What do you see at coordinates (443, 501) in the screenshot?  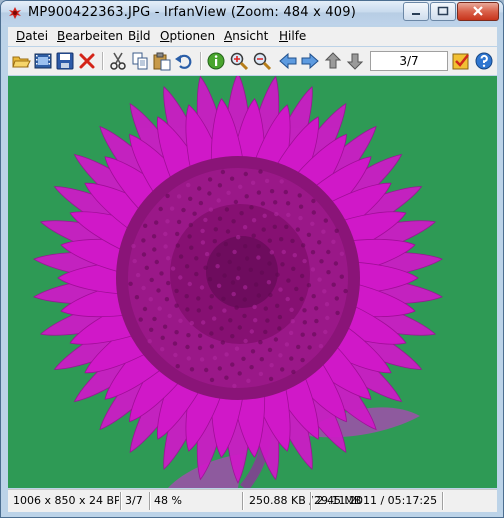 I see `status-divider` at bounding box center [443, 501].